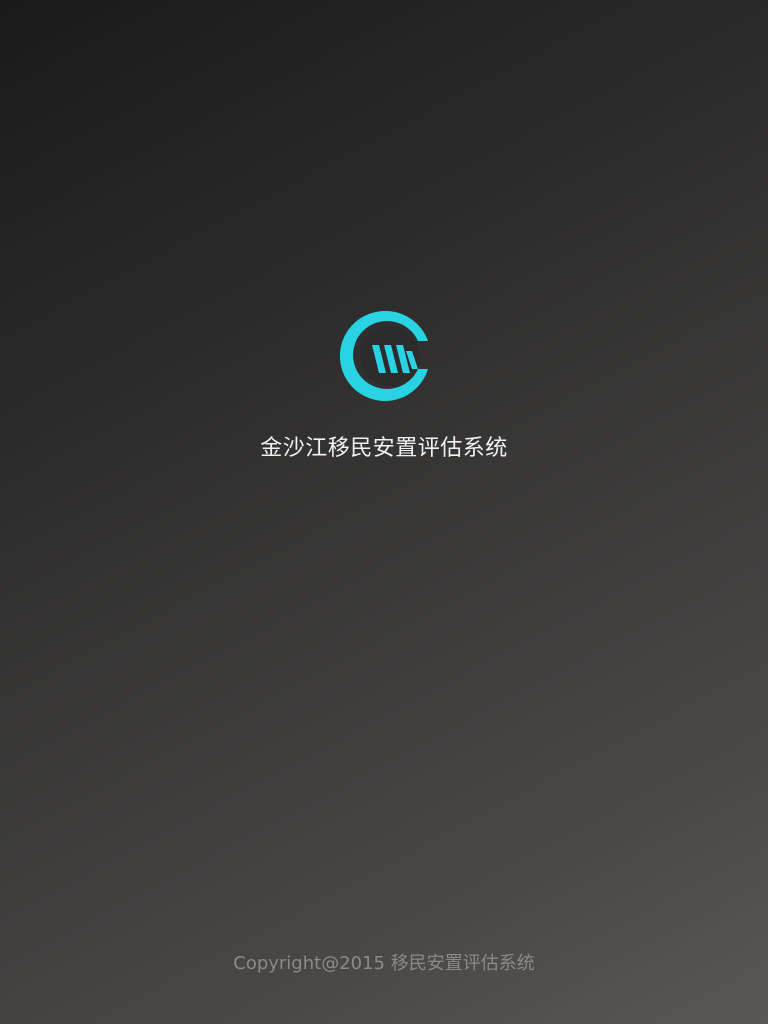 The image size is (768, 1024). What do you see at coordinates (385, 356) in the screenshot?
I see `jinsha-river-logo-icon` at bounding box center [385, 356].